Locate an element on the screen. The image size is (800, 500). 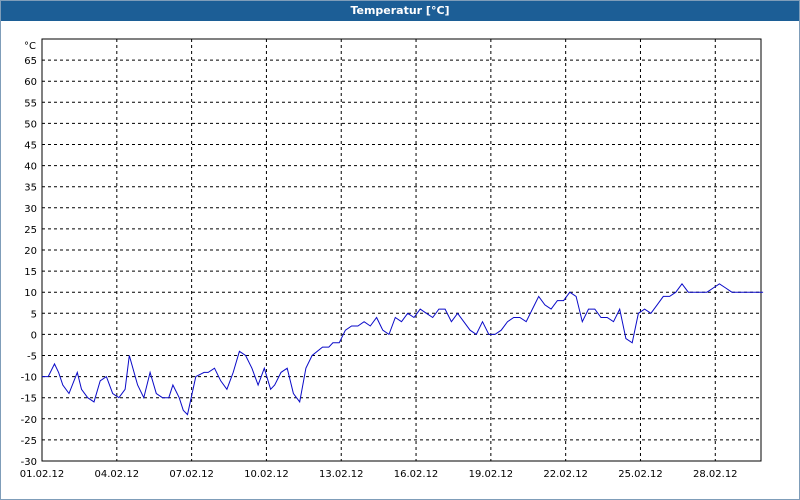
y-tick-label: -10 is located at coordinates (29, 378).